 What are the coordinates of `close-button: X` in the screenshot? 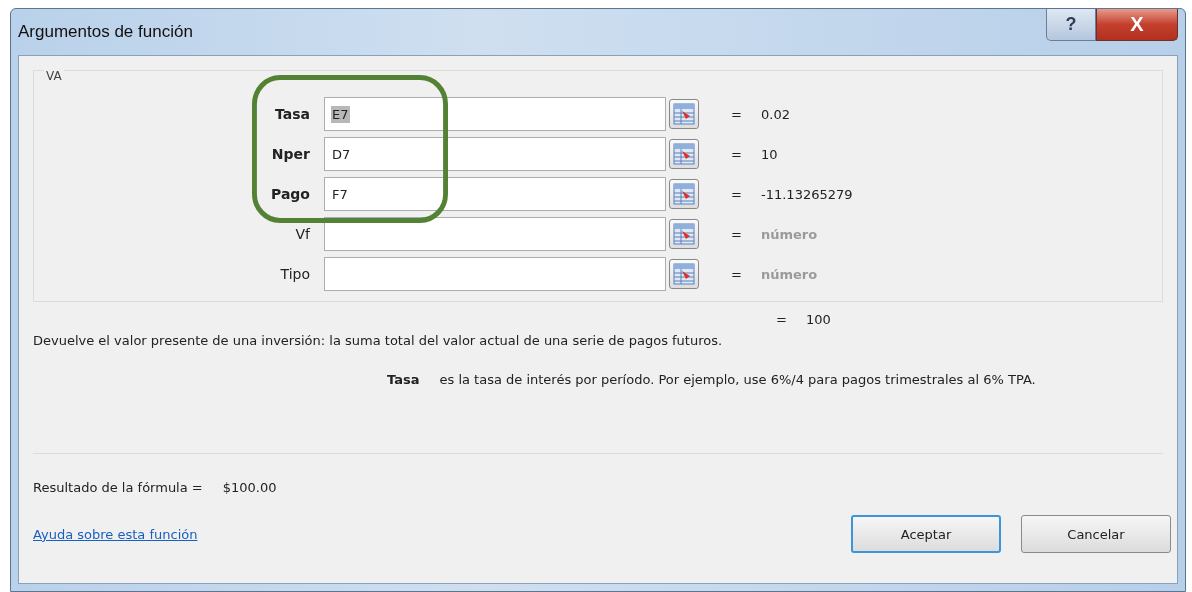 It's located at (1137, 25).